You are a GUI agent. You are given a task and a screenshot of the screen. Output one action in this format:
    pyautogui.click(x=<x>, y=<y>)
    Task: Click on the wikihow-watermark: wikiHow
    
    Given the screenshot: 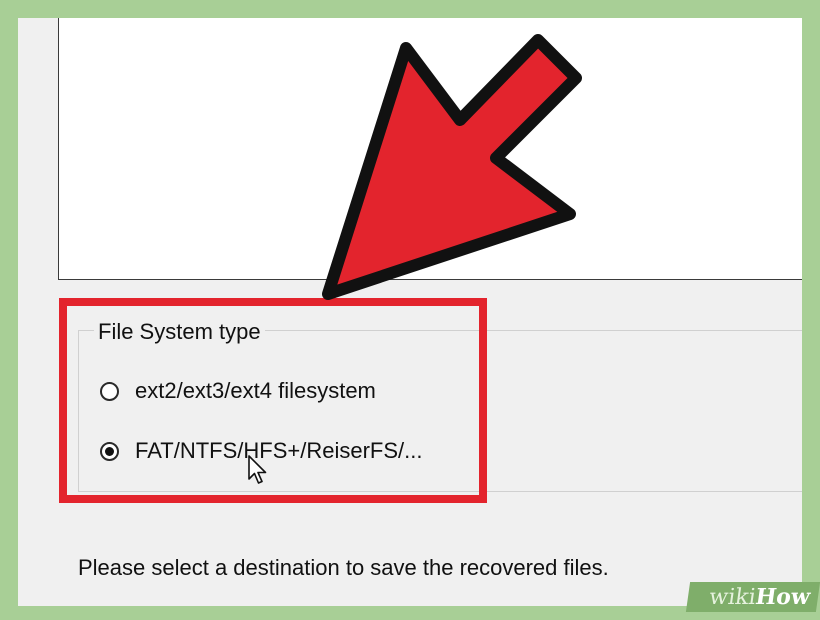 What is the action you would take?
    pyautogui.click(x=752, y=597)
    